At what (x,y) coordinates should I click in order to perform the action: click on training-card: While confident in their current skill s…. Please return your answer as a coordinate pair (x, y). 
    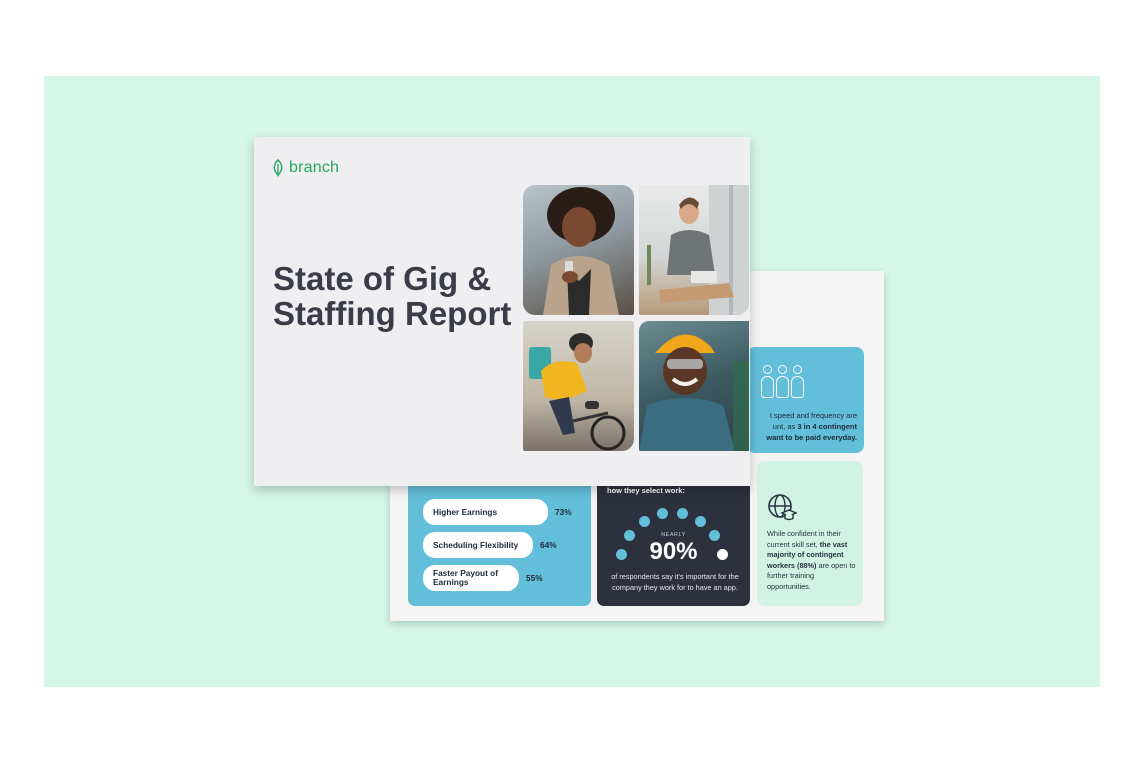
    Looking at the image, I should click on (810, 533).